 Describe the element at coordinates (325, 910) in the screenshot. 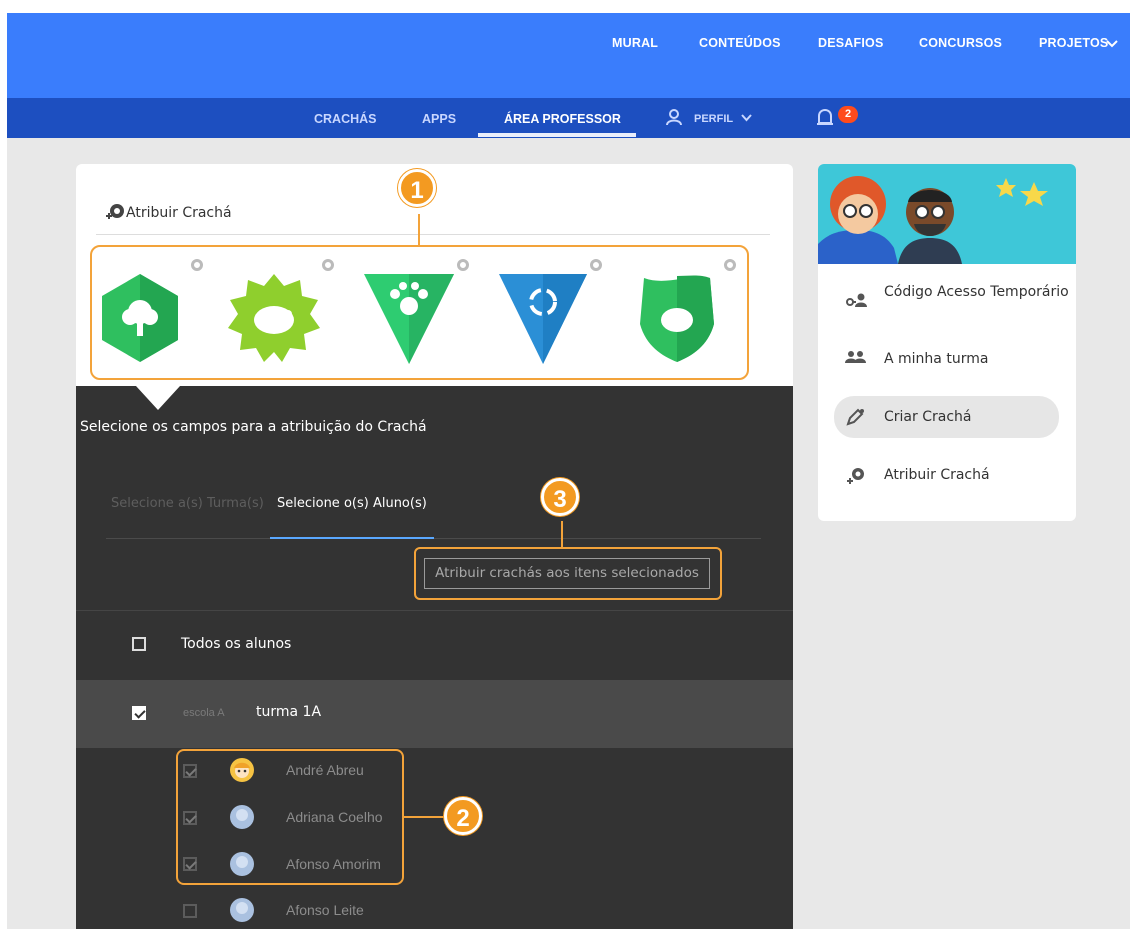

I see `student-name: Afonso Leite` at that location.